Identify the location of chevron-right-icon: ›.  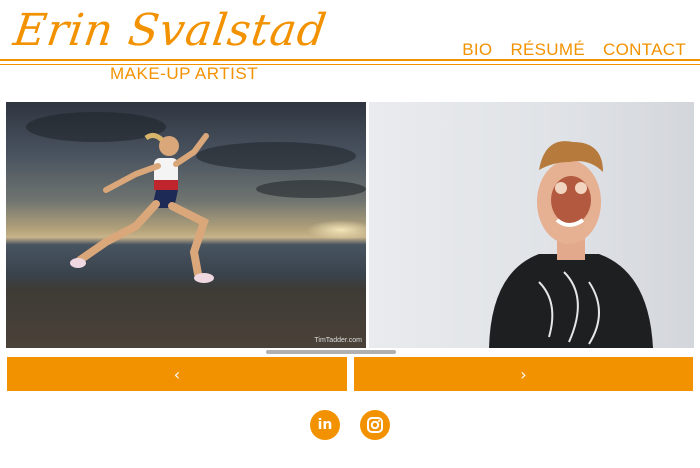
(523, 374).